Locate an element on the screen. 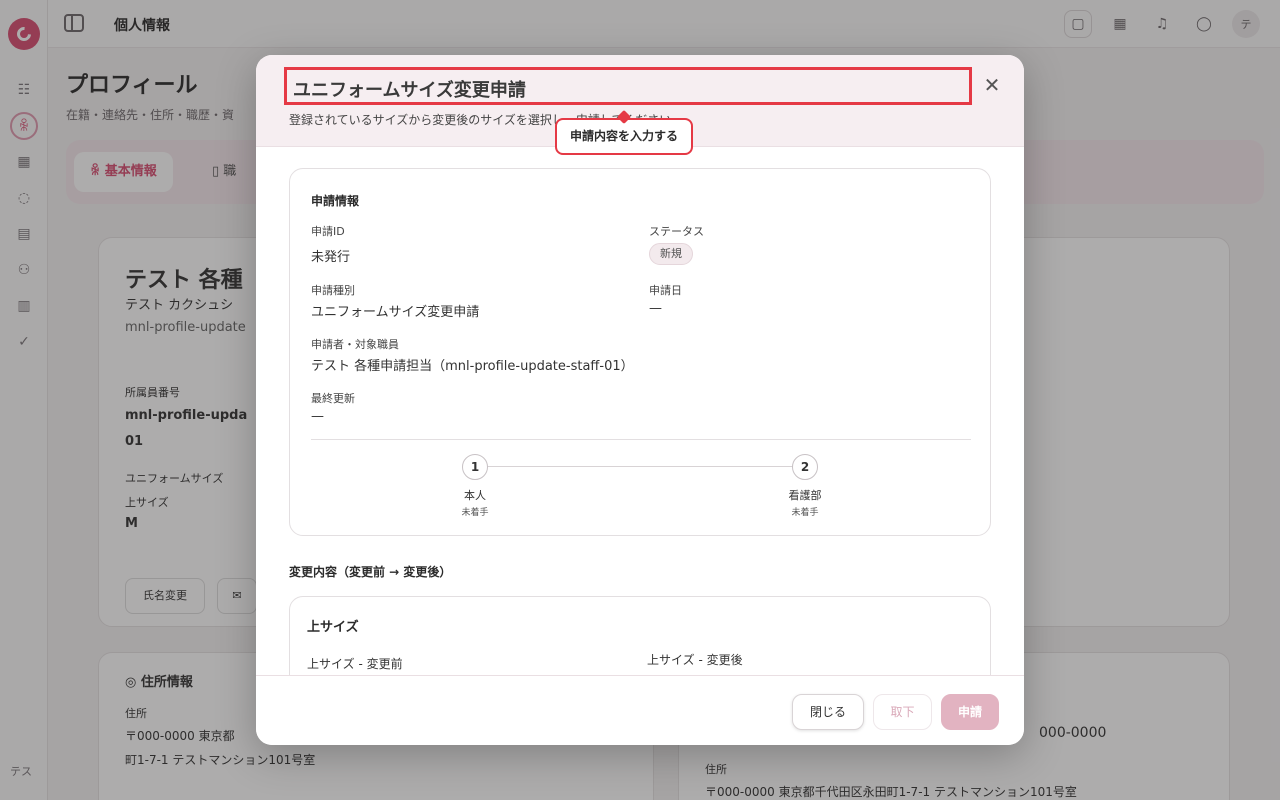 Image resolution: width=1280 pixels, height=800 pixels. last-updated-value: — is located at coordinates (317, 416).